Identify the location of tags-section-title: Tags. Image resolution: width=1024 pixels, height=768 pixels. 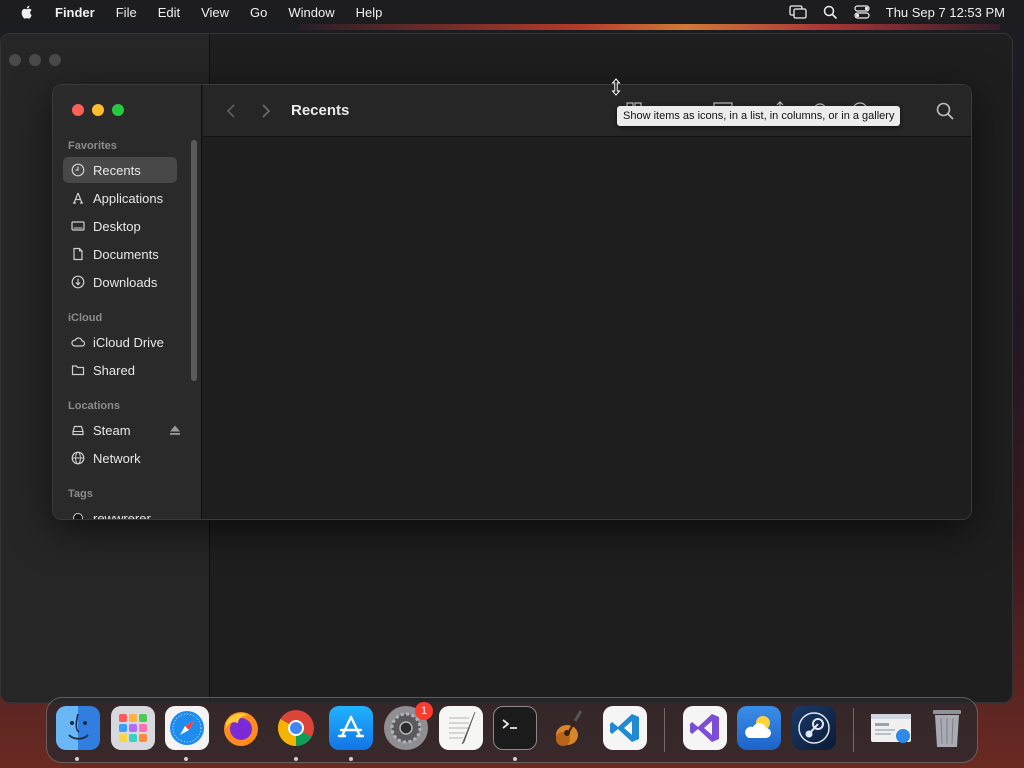
(80, 494).